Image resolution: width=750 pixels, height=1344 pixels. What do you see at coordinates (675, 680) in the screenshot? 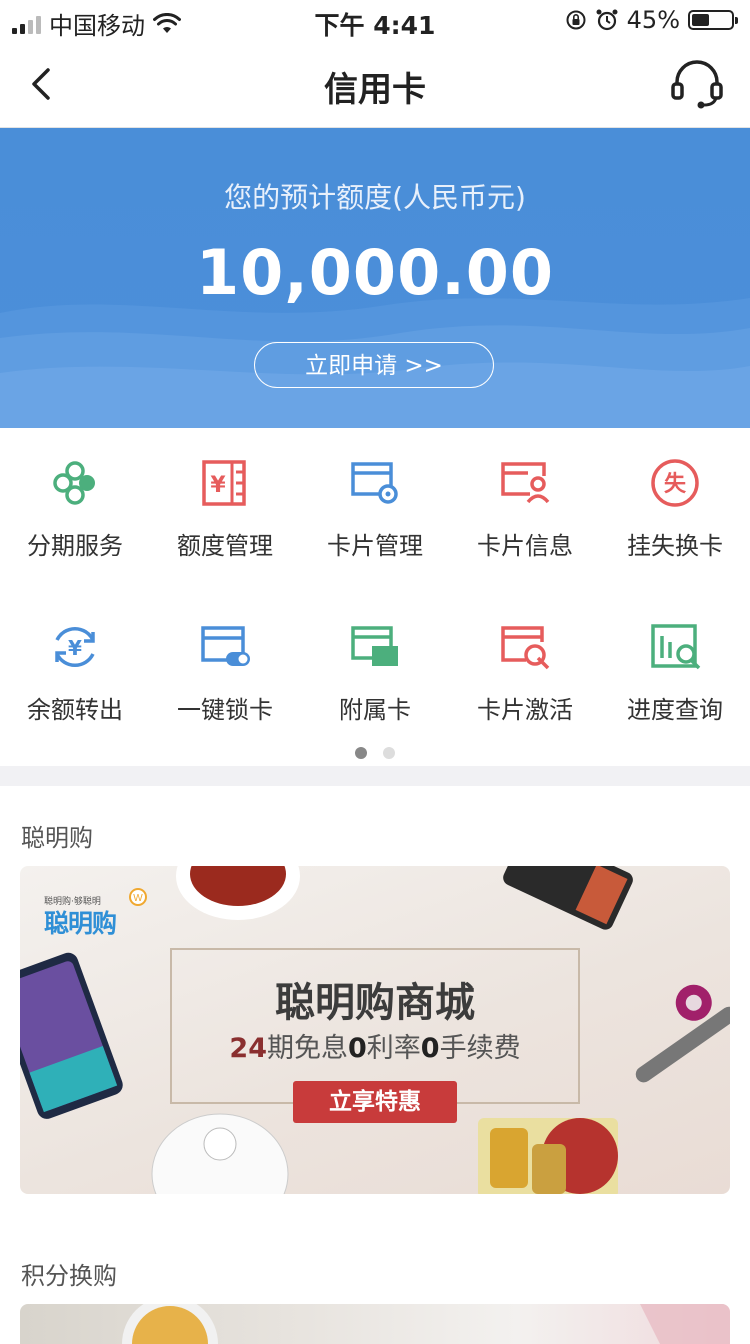
I see `service-item: 进度查询` at bounding box center [675, 680].